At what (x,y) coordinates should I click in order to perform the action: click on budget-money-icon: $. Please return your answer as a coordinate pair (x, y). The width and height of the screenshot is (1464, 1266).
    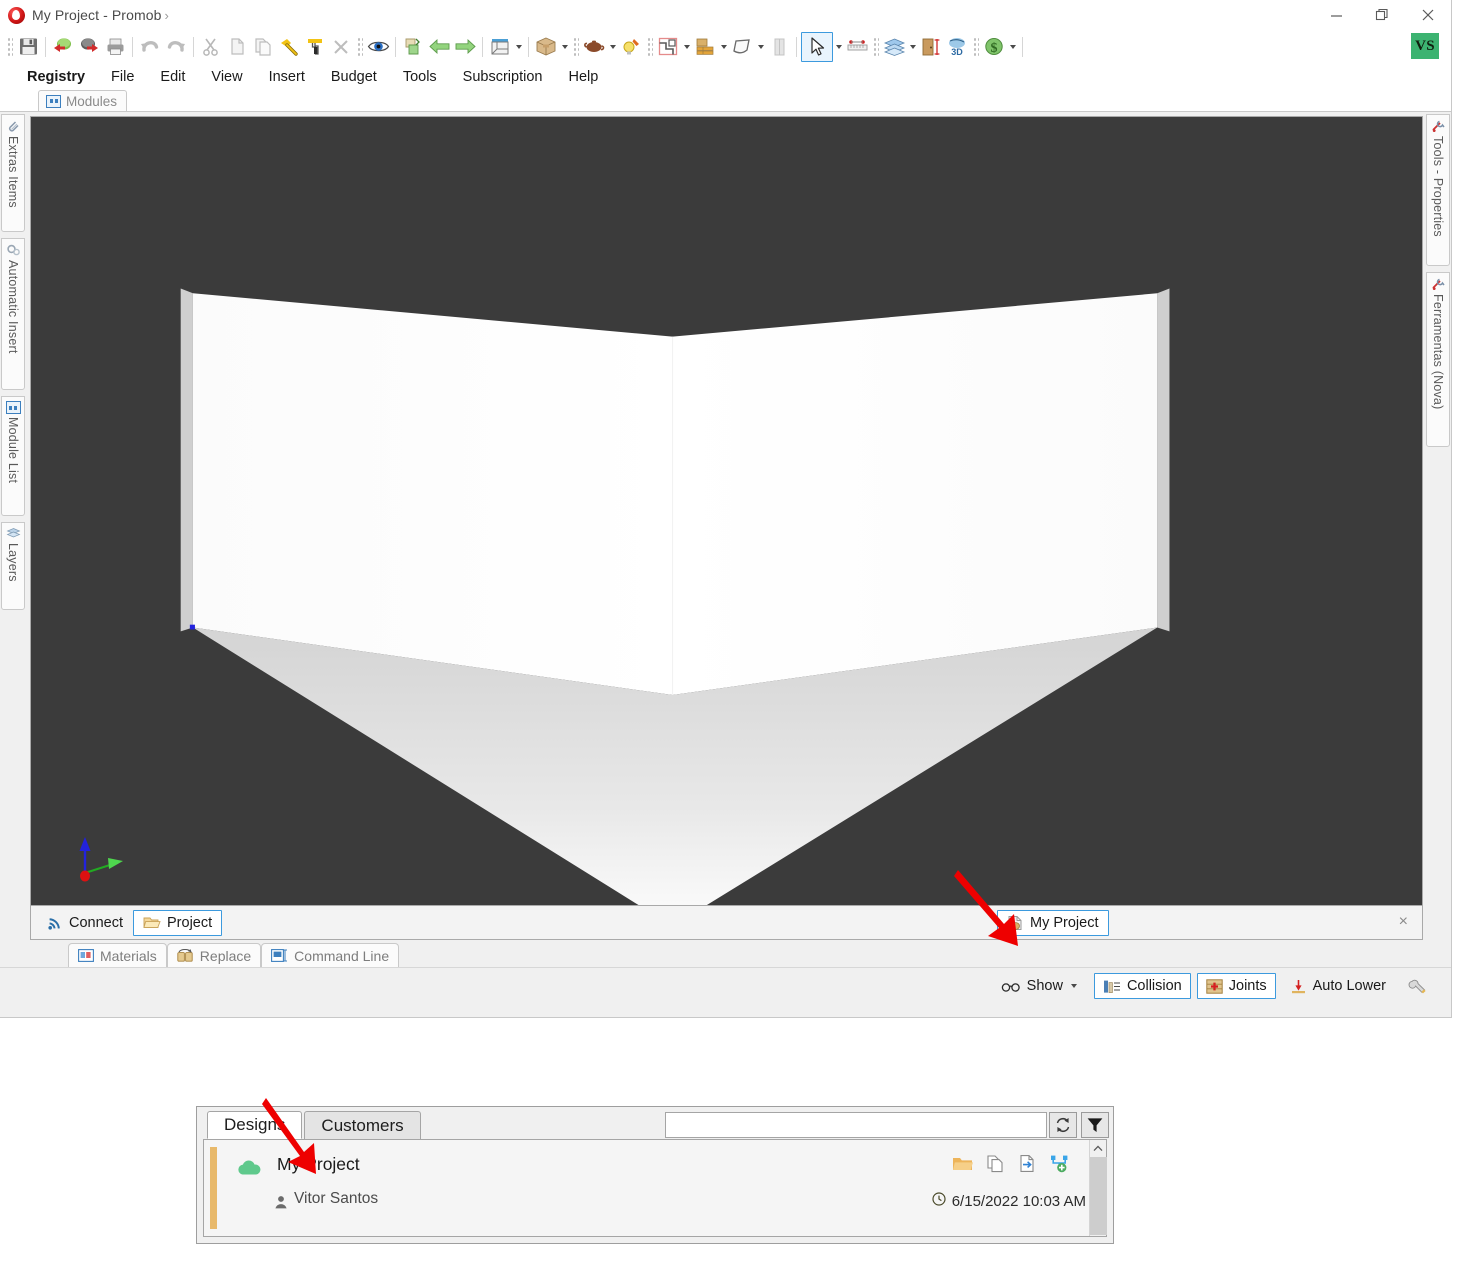
    Looking at the image, I should click on (994, 47).